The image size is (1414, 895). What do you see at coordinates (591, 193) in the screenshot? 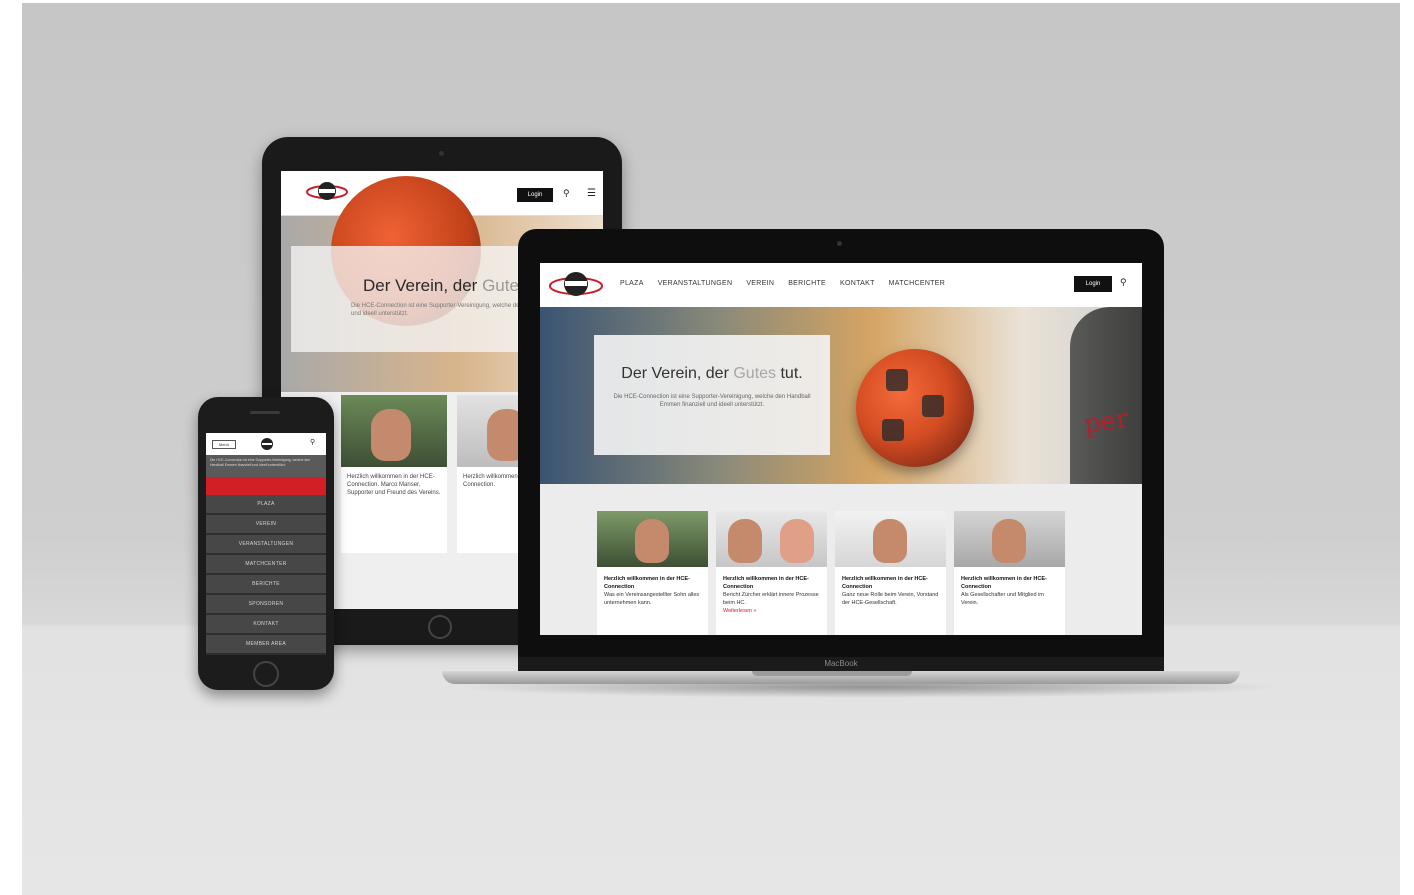
I see `hamburger-icon: ☰` at bounding box center [591, 193].